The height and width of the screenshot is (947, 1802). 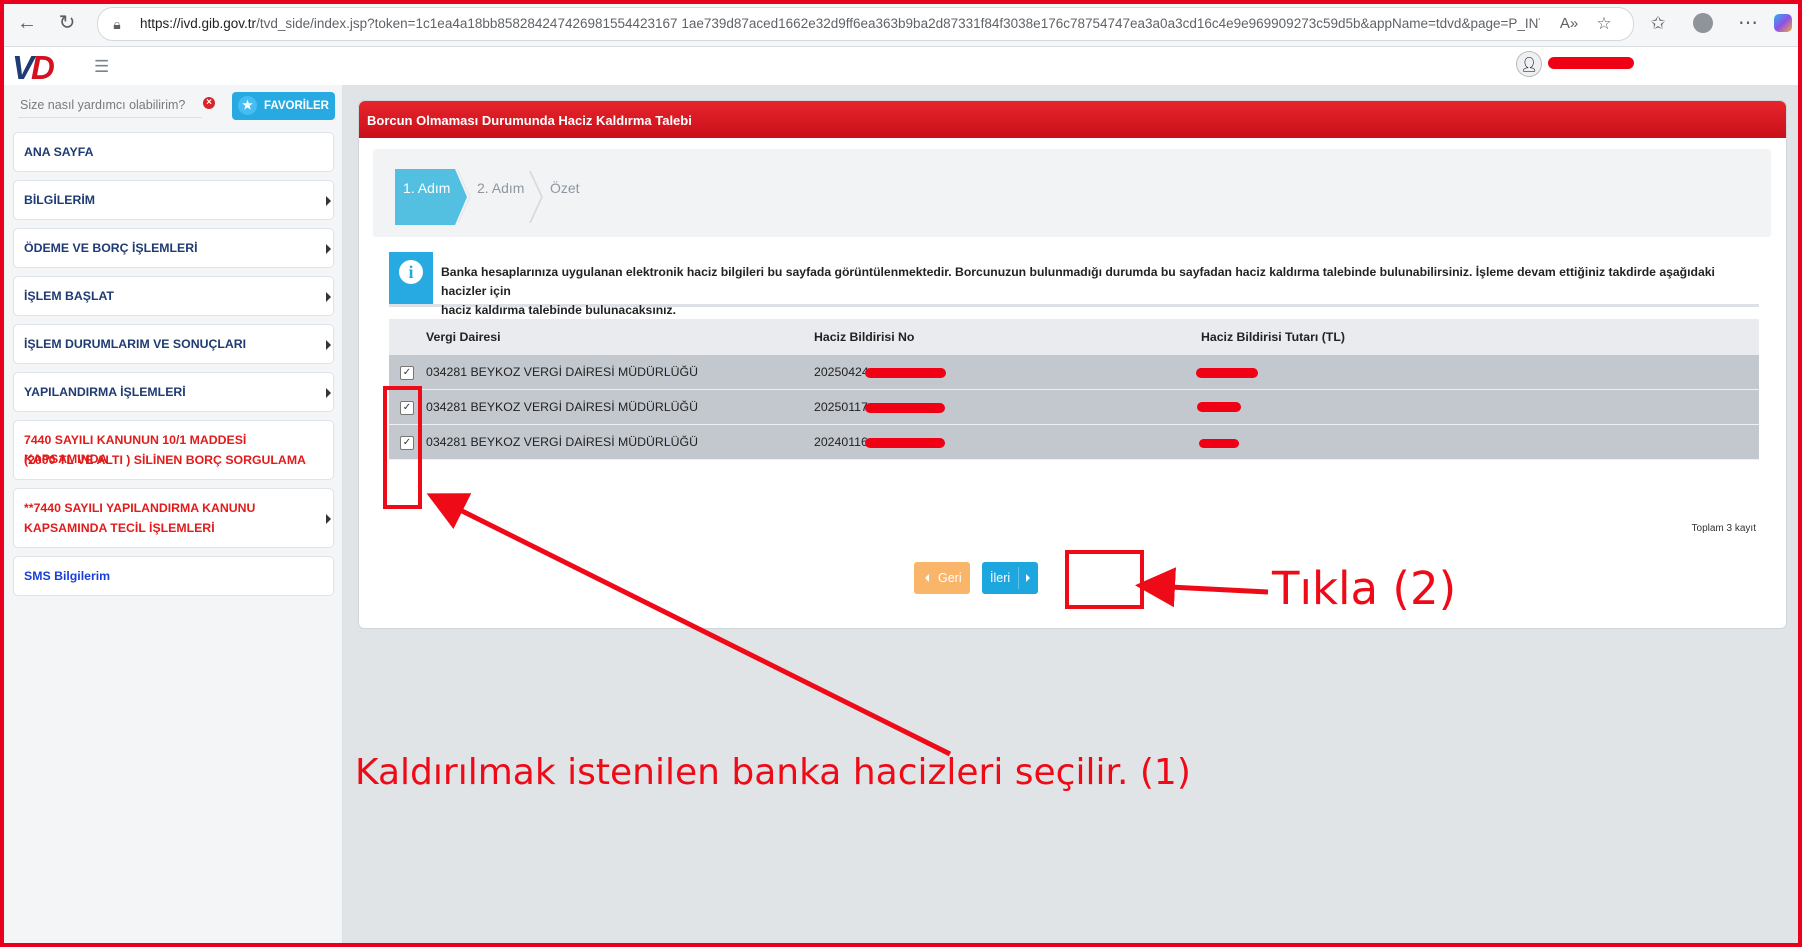 I want to click on favorites-button: ★ FAVORİLER, so click(x=283, y=106).